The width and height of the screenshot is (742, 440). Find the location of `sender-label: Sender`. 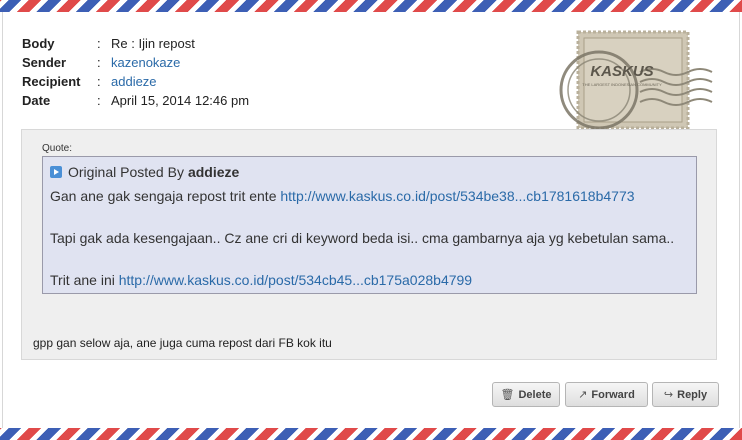

sender-label: Sender is located at coordinates (44, 62).